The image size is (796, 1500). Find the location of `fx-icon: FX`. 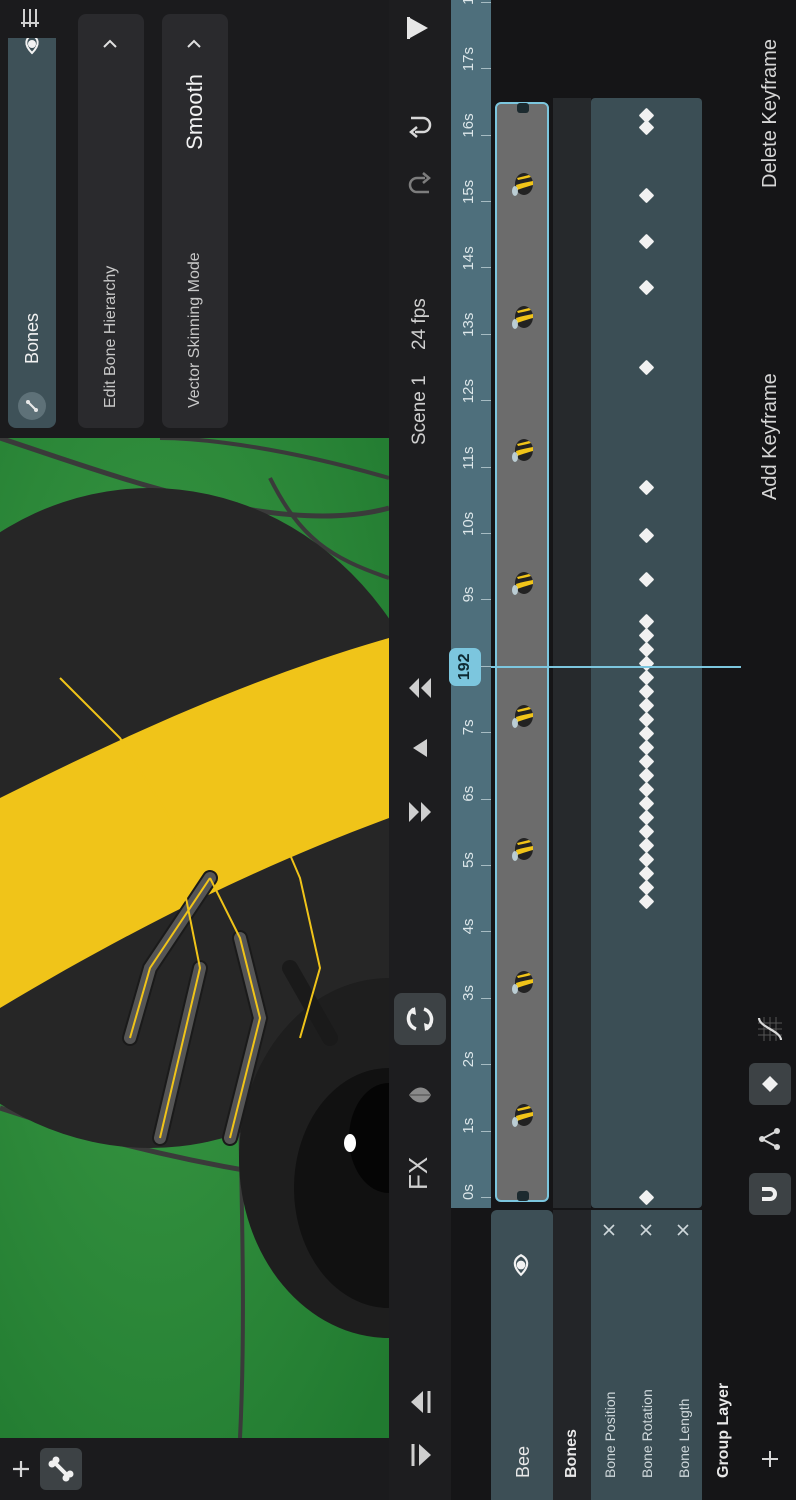

fx-icon: FX is located at coordinates (418, 1173).